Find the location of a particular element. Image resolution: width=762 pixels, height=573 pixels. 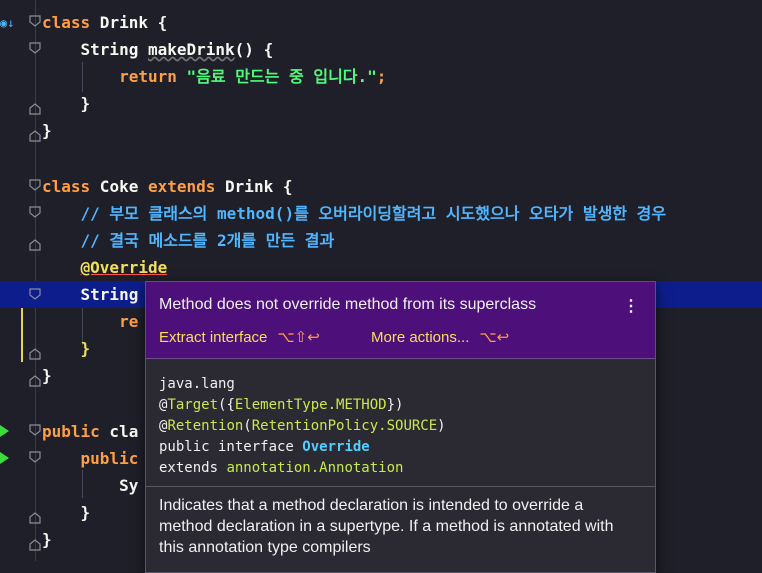

fold-markers is located at coordinates (35, 283).